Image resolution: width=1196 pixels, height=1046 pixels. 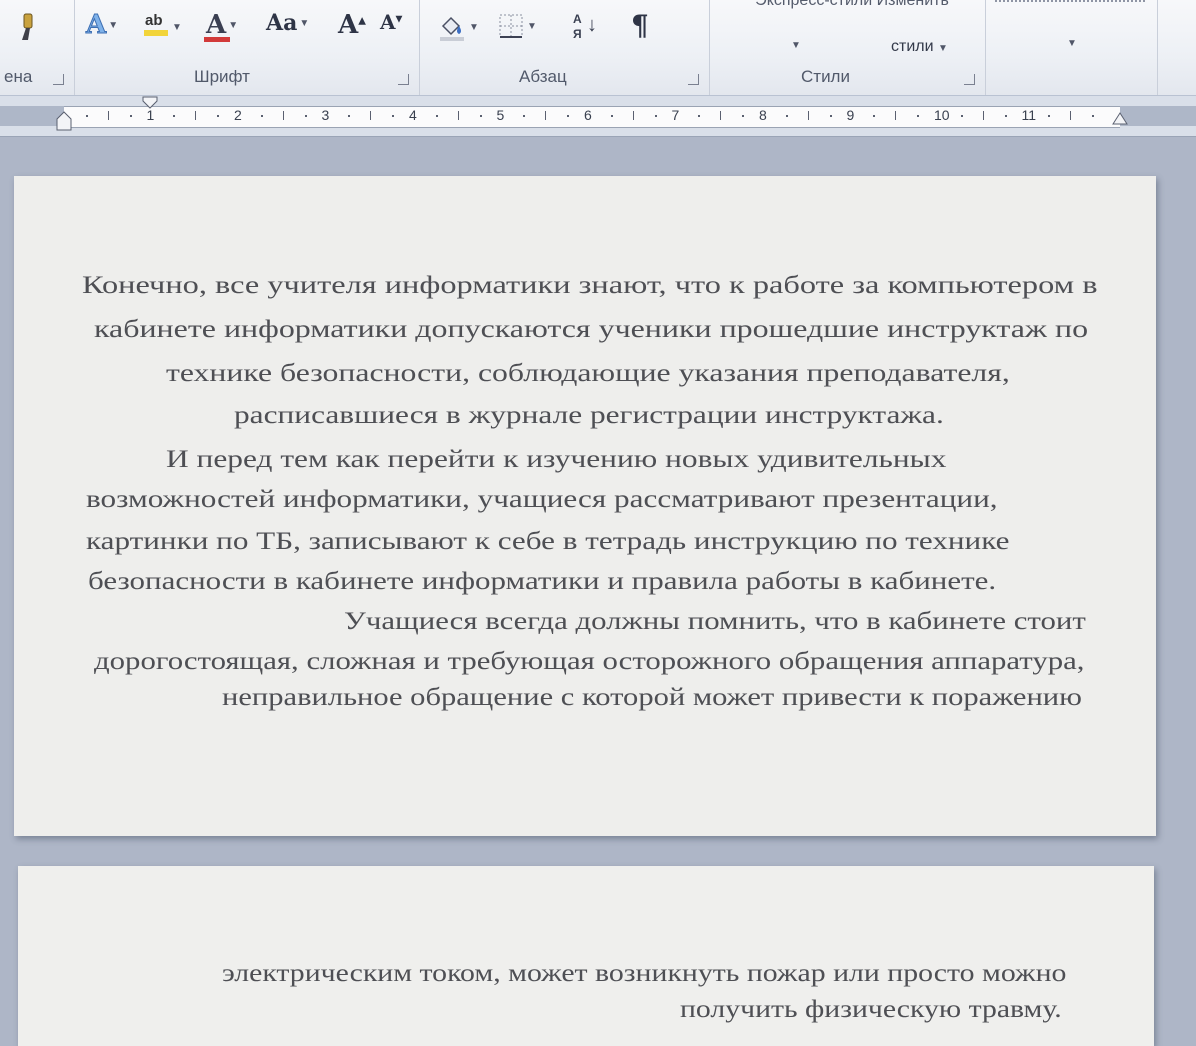 I want to click on ruler-number: 6, so click(x=588, y=115).